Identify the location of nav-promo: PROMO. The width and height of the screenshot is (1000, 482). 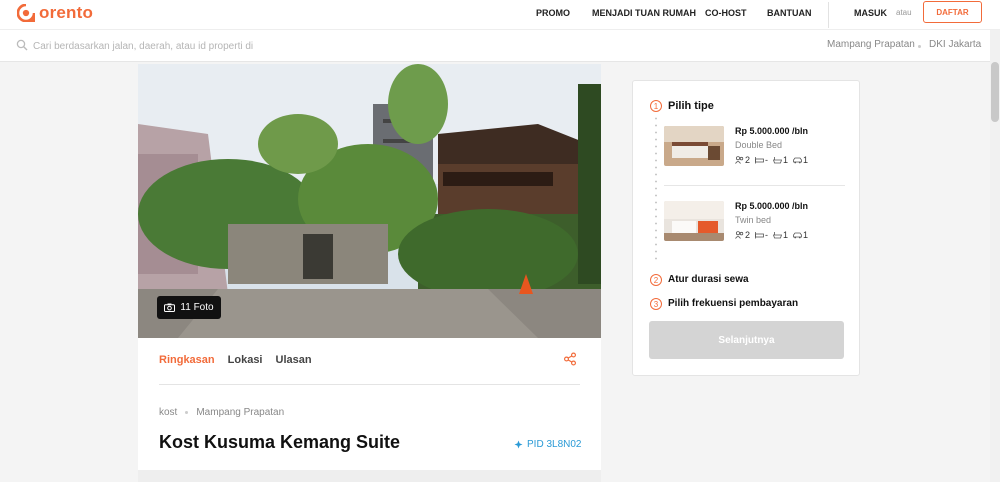
(553, 13).